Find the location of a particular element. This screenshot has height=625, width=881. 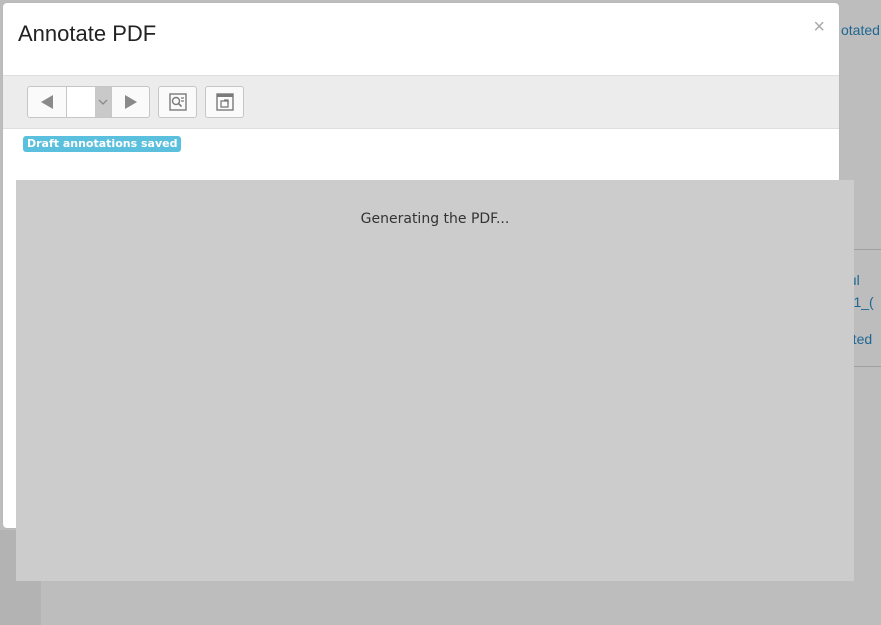

page-navigator is located at coordinates (88, 102).